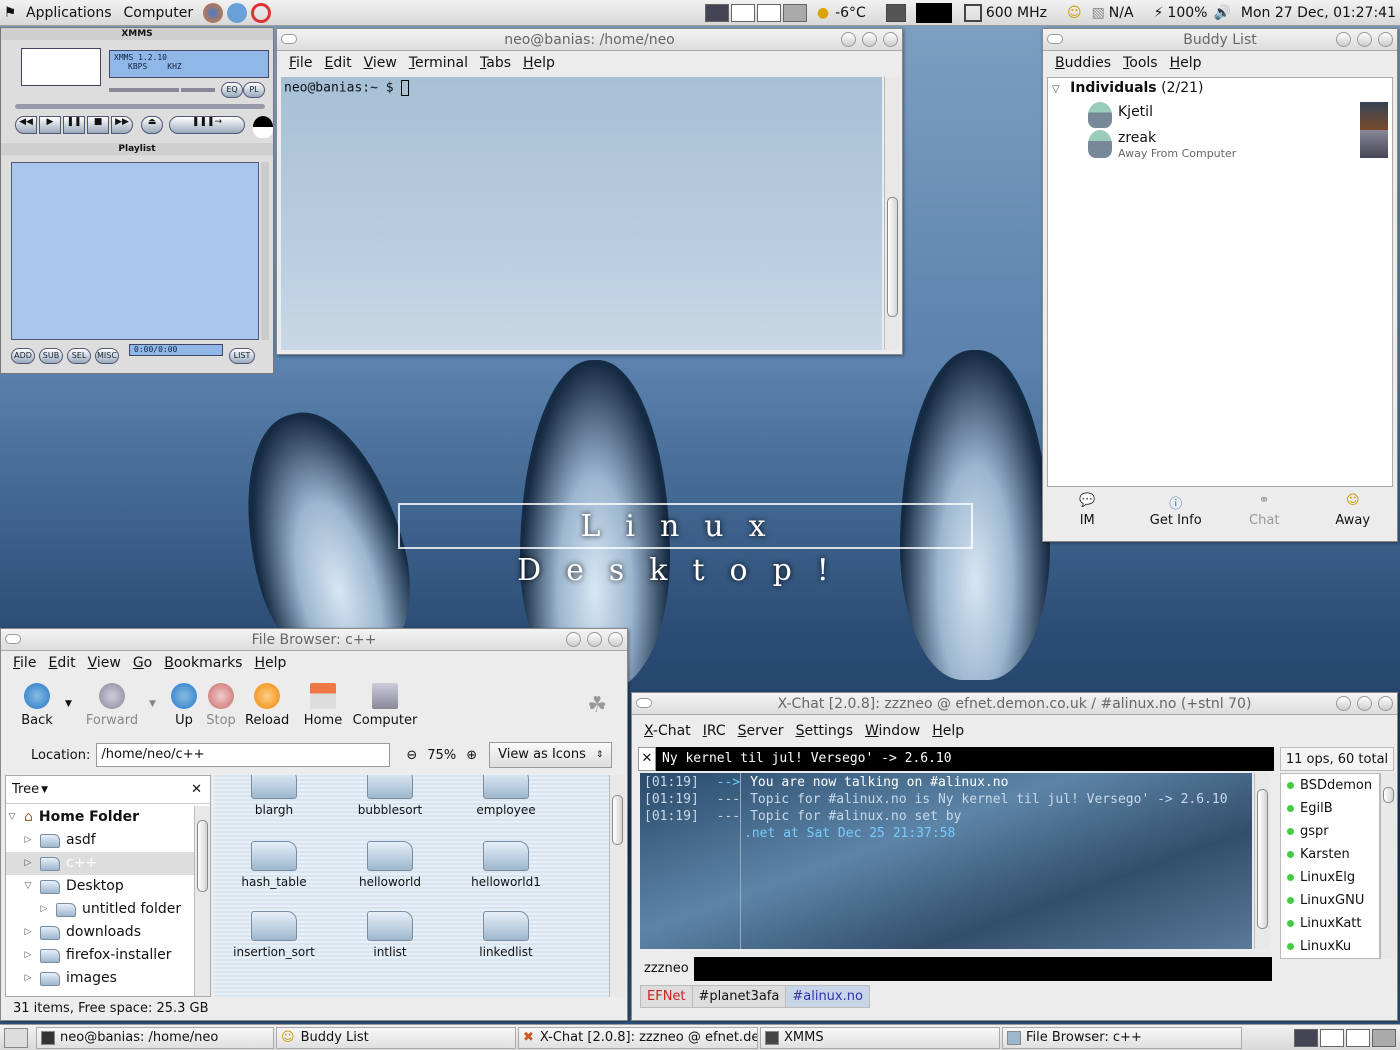 The width and height of the screenshot is (1400, 1050). Describe the element at coordinates (1140, 63) in the screenshot. I see `menu-tools: Tools` at that location.